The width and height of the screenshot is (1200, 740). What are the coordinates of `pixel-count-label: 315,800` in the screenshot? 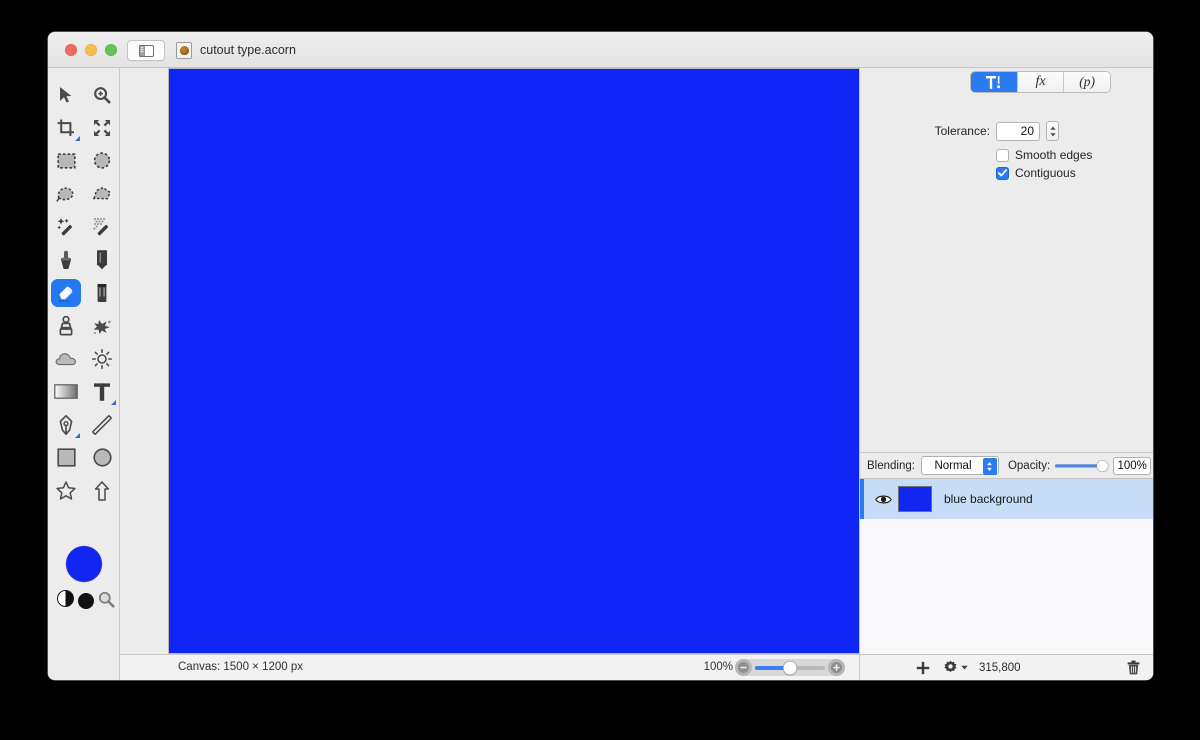 It's located at (1000, 667).